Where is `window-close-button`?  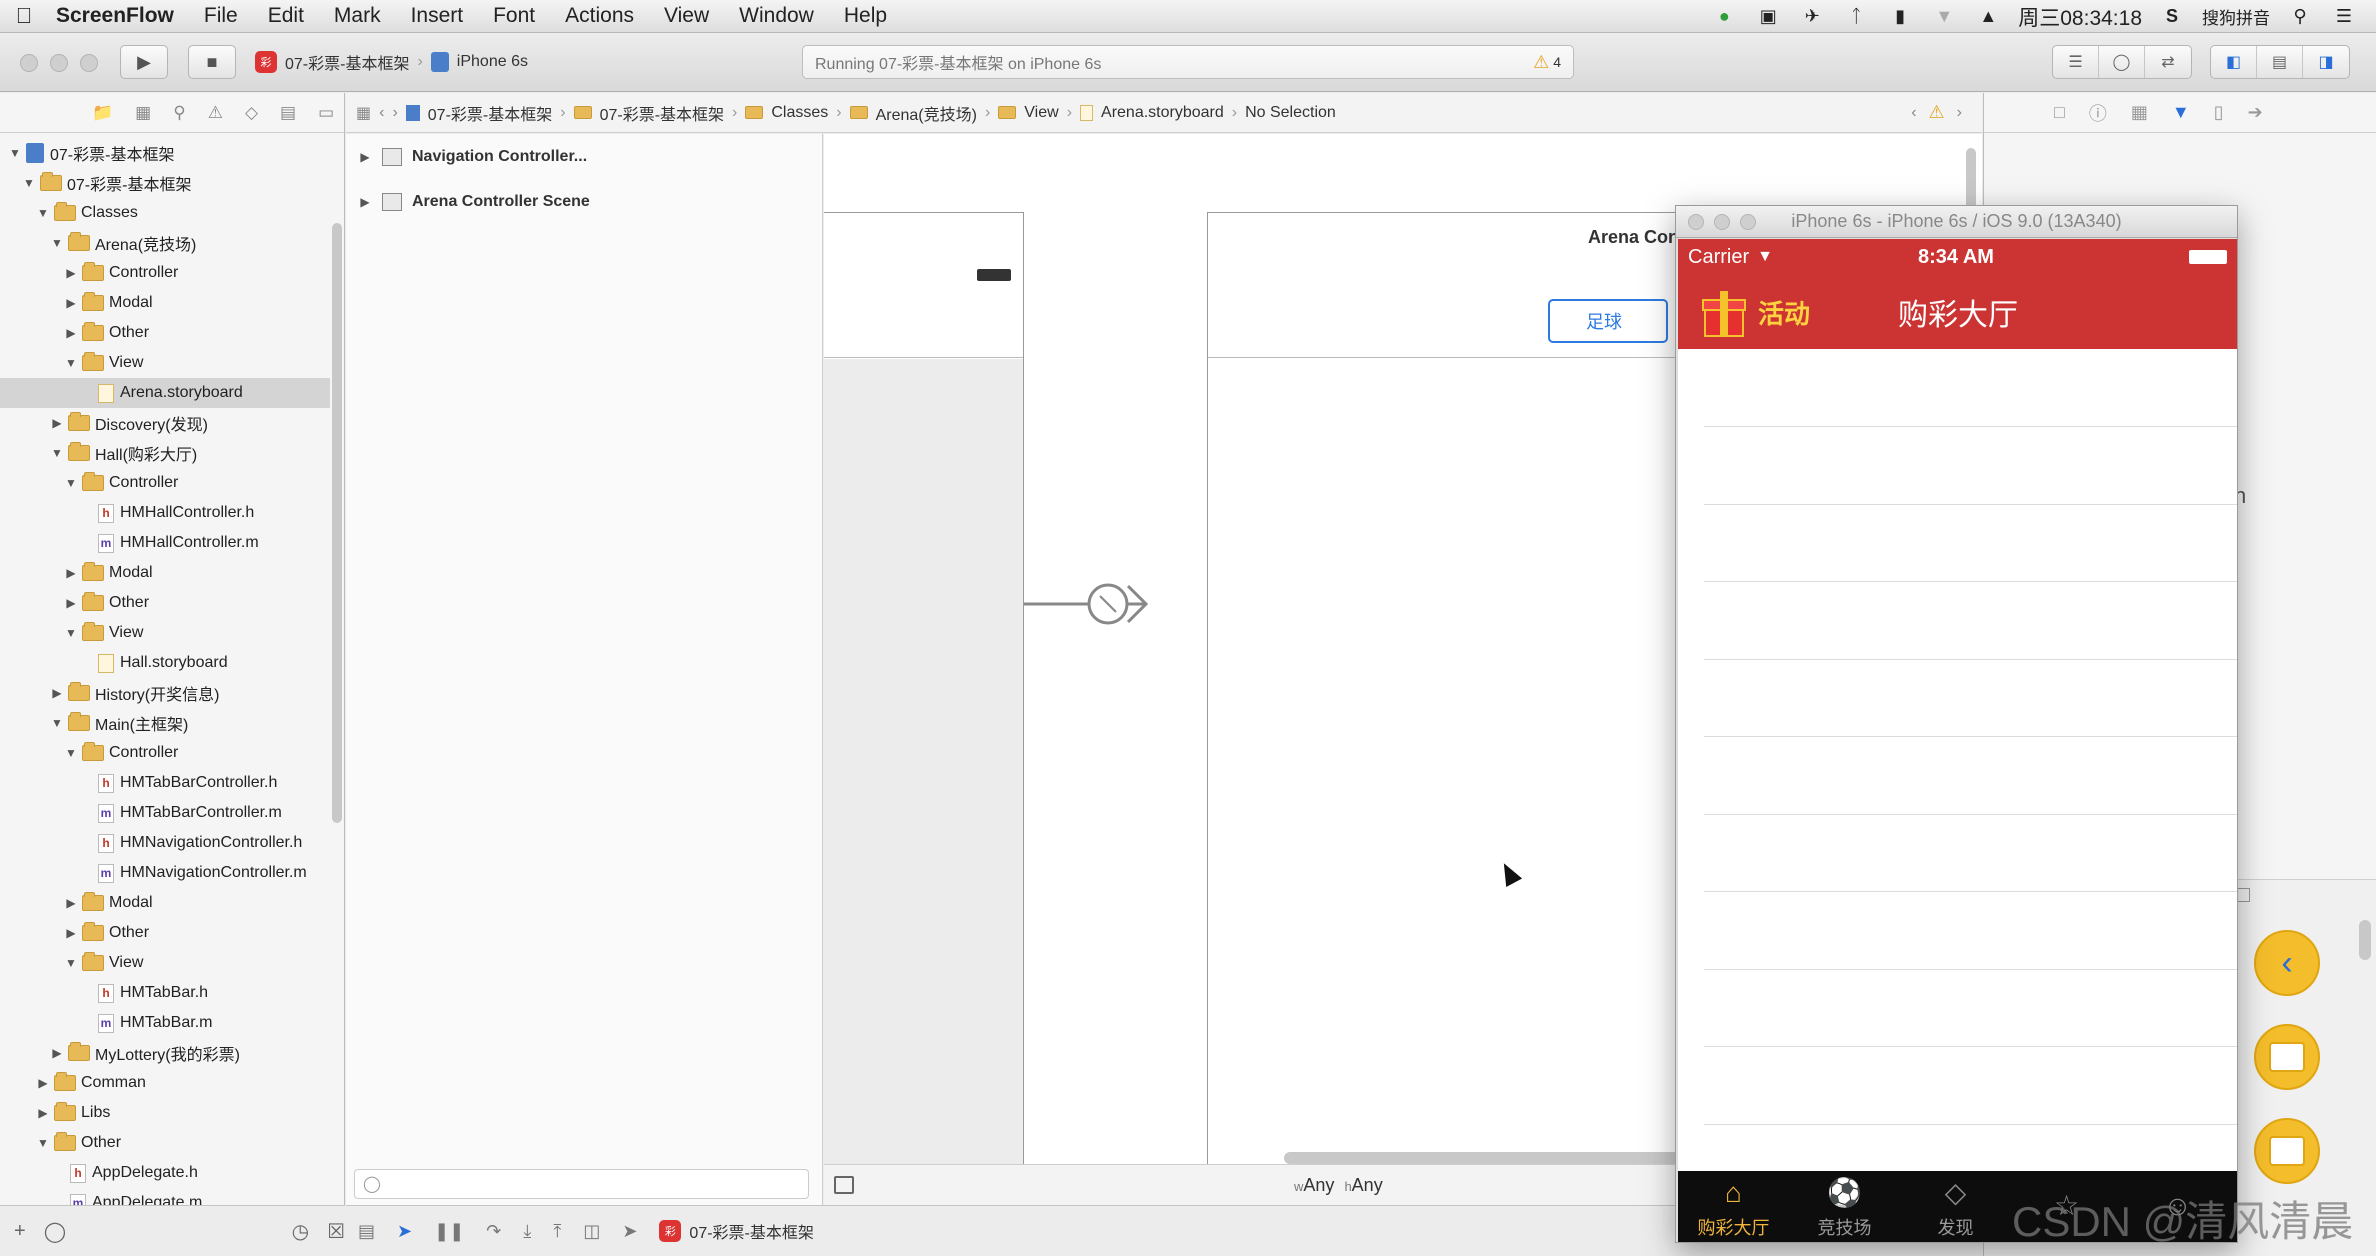
window-close-button is located at coordinates (29, 63).